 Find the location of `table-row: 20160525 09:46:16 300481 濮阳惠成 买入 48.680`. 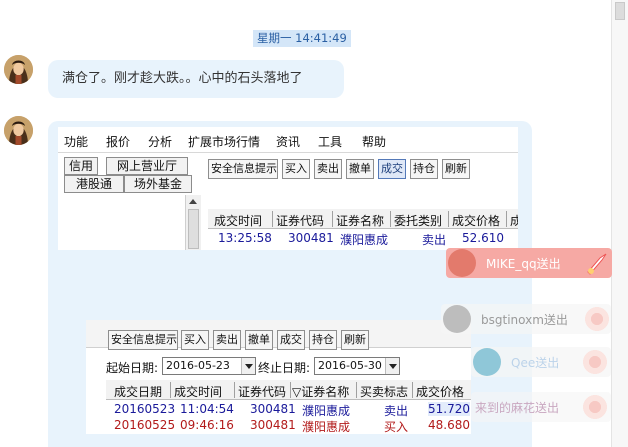

table-row: 20160525 09:46:16 300481 濮阳惠成 买入 48.680 is located at coordinates (288, 425).